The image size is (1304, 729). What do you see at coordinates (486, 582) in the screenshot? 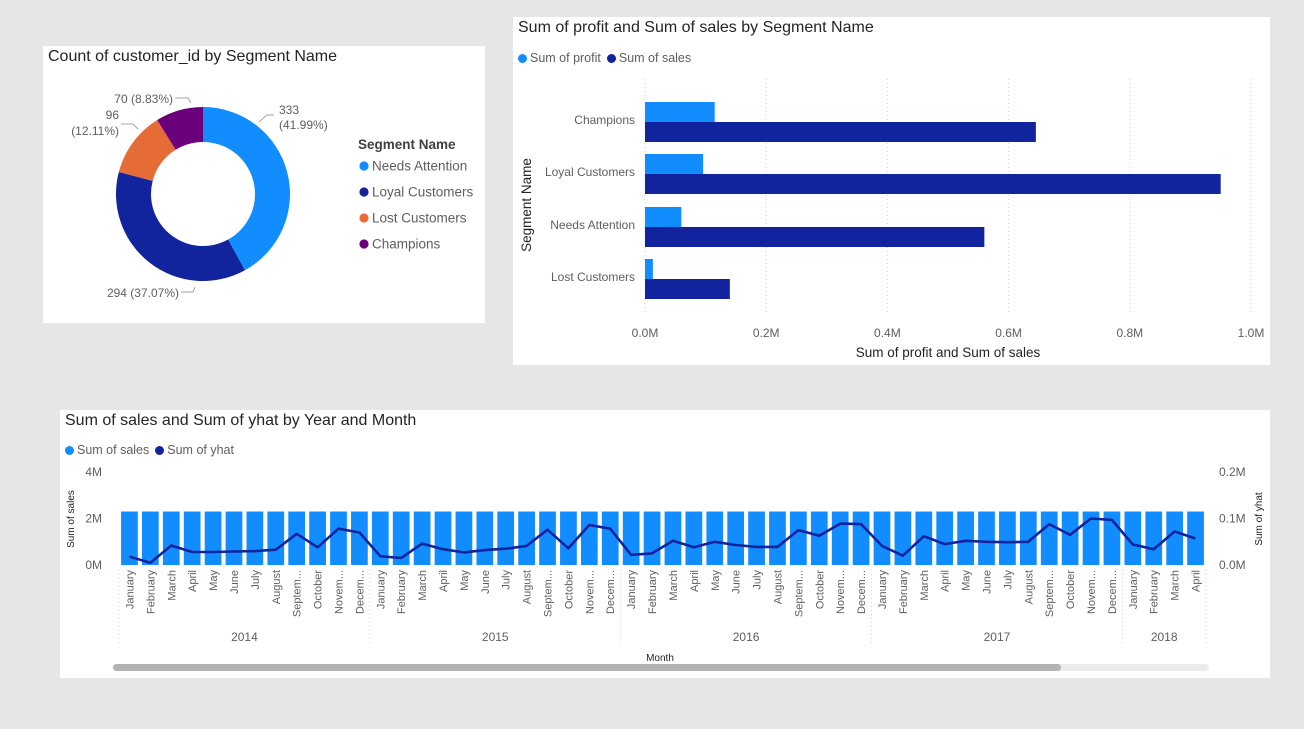
I see `month-label: June` at bounding box center [486, 582].